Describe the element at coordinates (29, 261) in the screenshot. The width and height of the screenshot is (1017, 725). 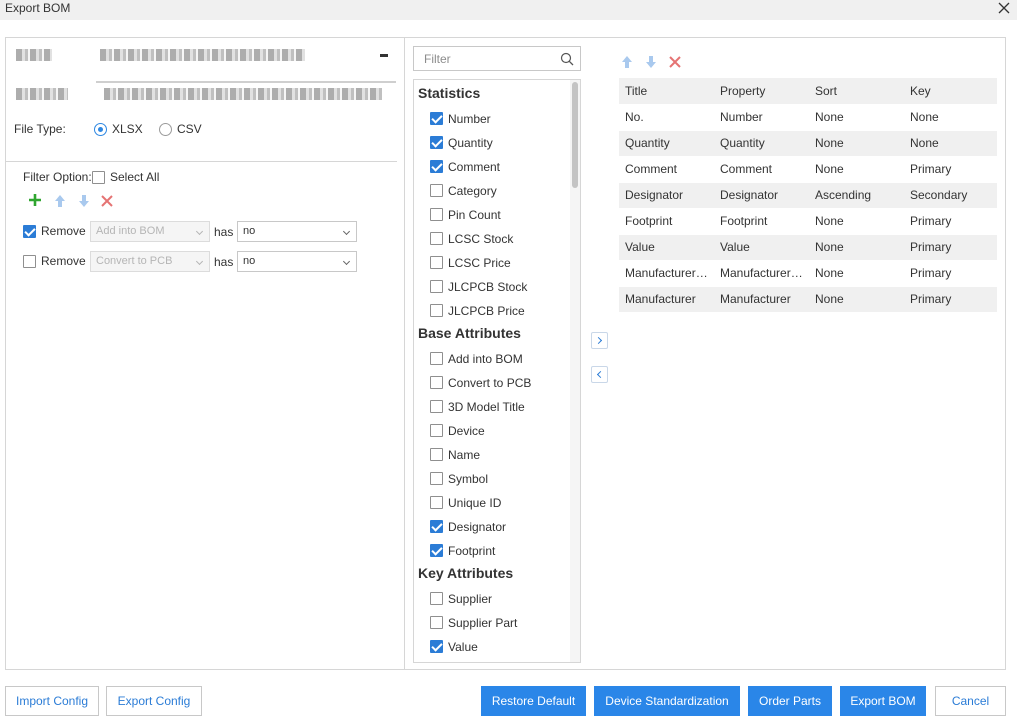
I see `rule-2-checkbox` at that location.